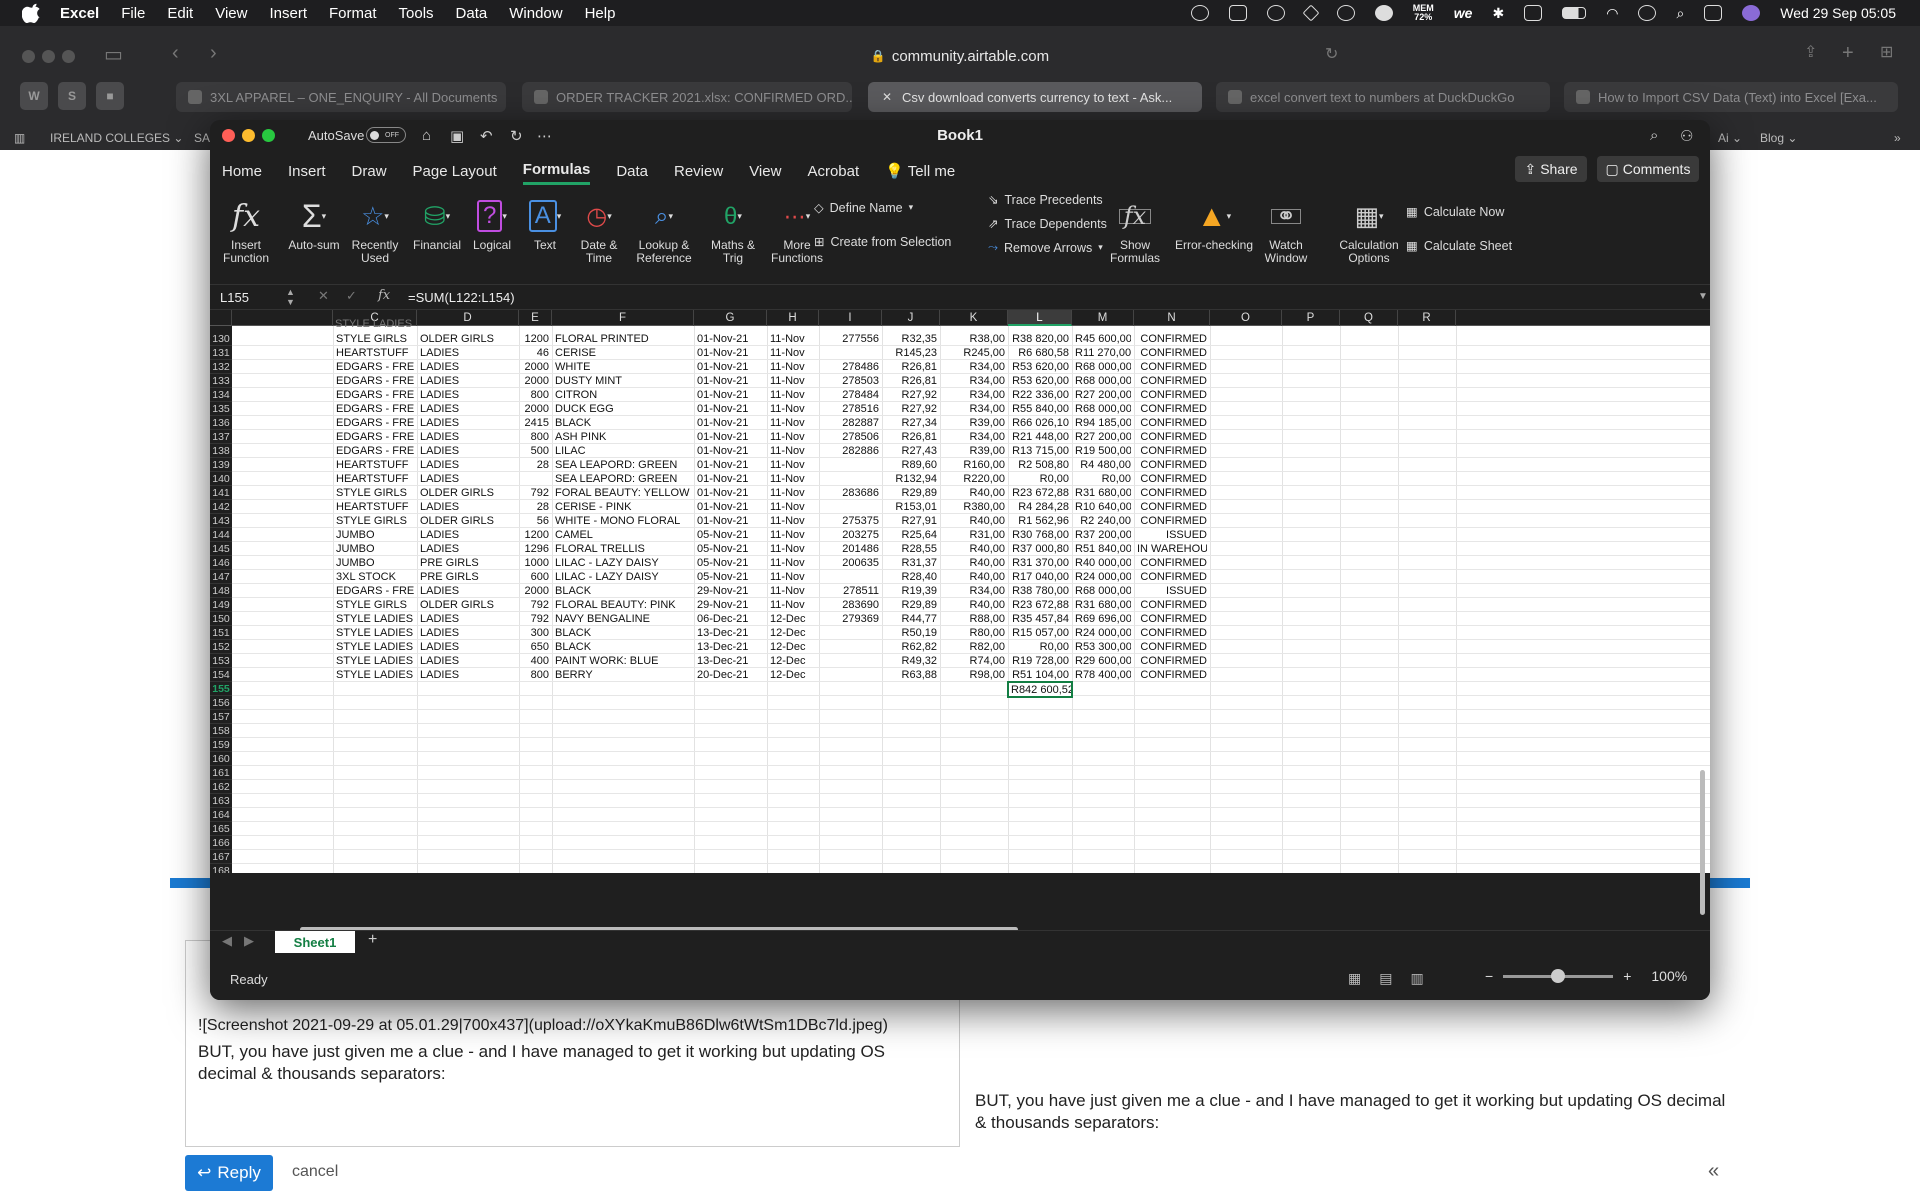 Image resolution: width=1920 pixels, height=1200 pixels. Describe the element at coordinates (369, 171) in the screenshot. I see `tab-draw: Draw` at that location.